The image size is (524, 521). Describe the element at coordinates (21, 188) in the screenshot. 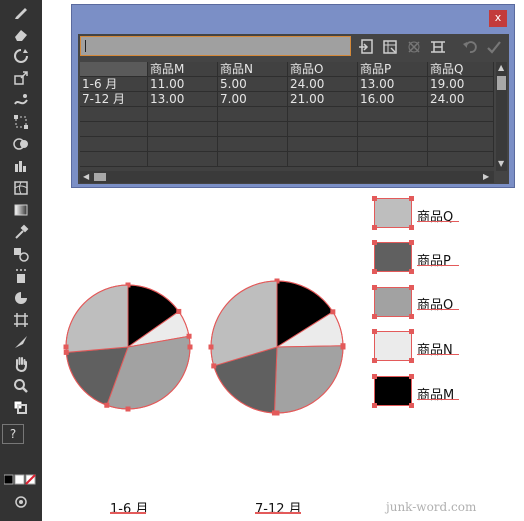

I see `mesh-icon` at that location.